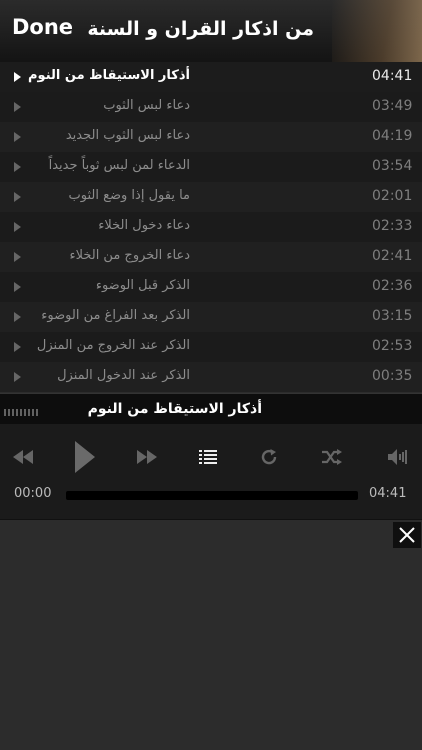 The height and width of the screenshot is (750, 422). Describe the element at coordinates (269, 457) in the screenshot. I see `repeat-icon` at that location.